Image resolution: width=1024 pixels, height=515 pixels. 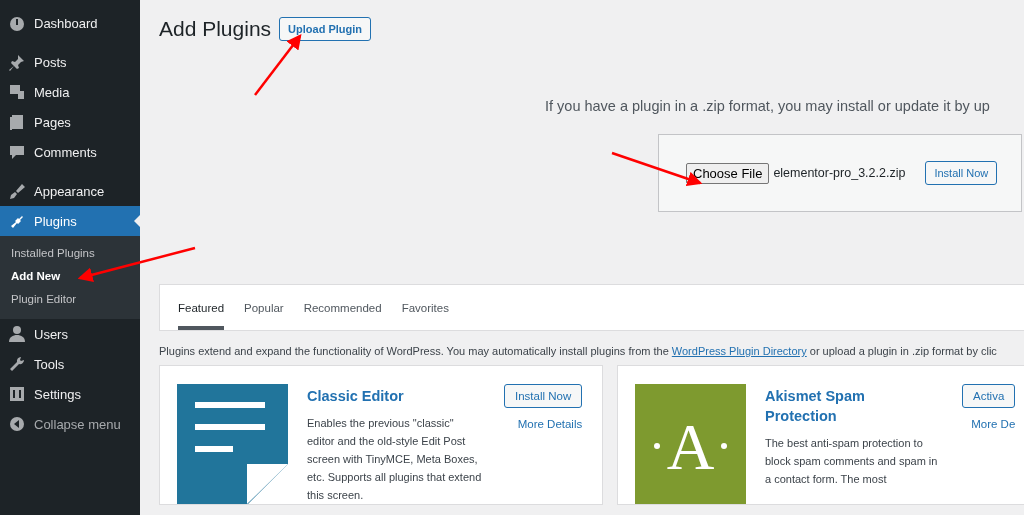 What do you see at coordinates (70, 394) in the screenshot?
I see `sidebar-item: Settings` at bounding box center [70, 394].